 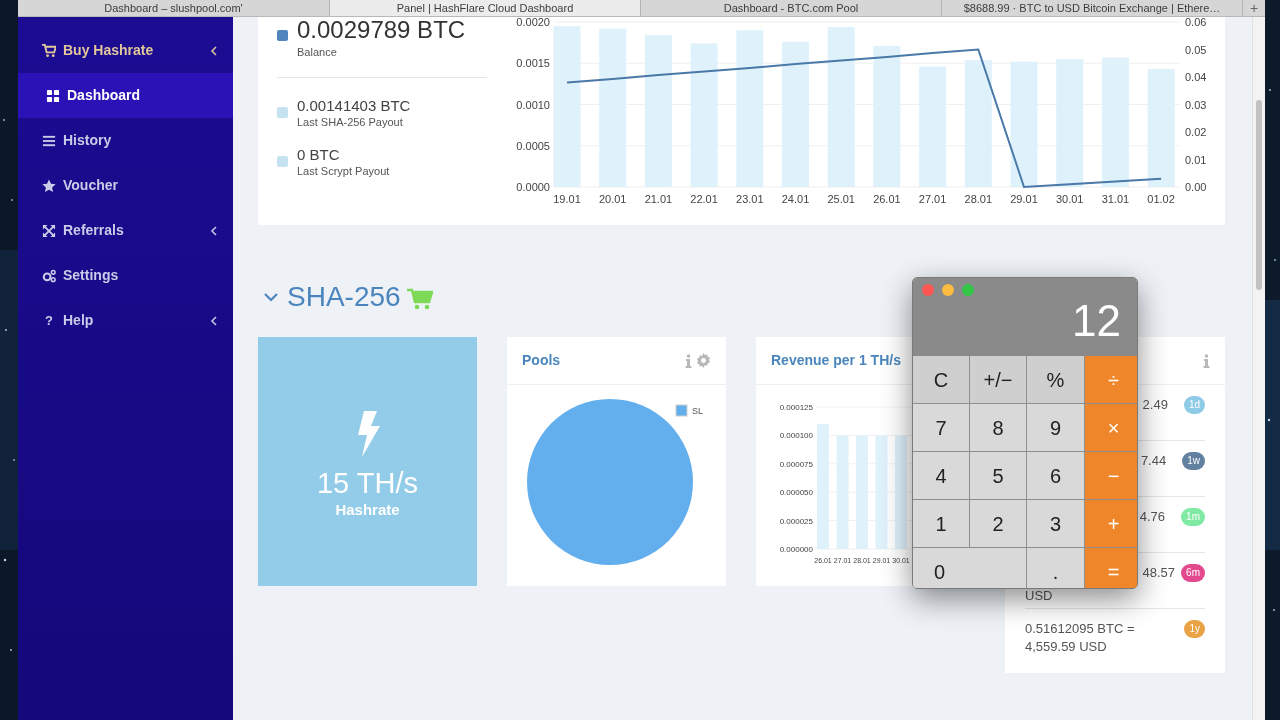 What do you see at coordinates (533, 63) in the screenshot?
I see `axis-label: 0.0015` at bounding box center [533, 63].